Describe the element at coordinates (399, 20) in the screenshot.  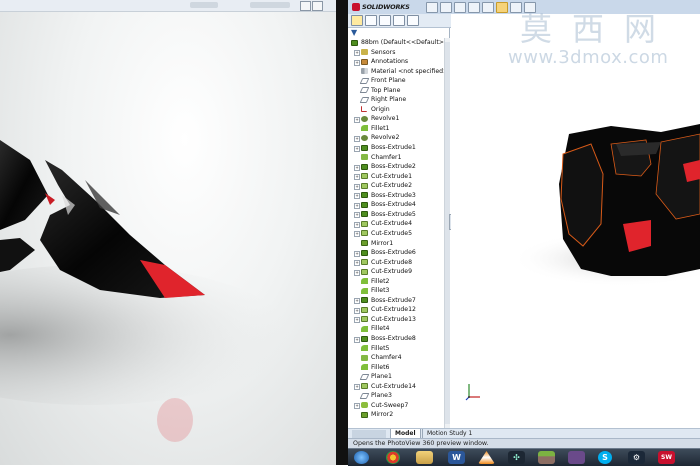
I see `dimxpert-tab-icon` at that location.